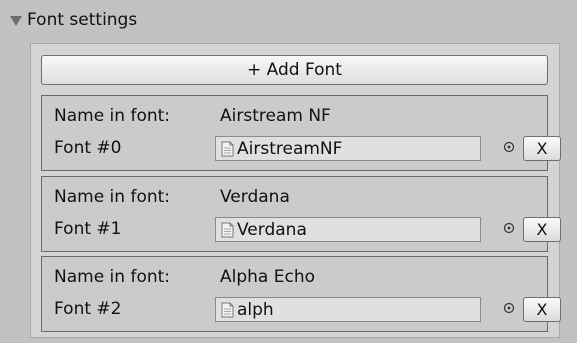 This screenshot has width=577, height=343. What do you see at coordinates (275, 116) in the screenshot?
I see `name-in-font-value: Airstream NF` at bounding box center [275, 116].